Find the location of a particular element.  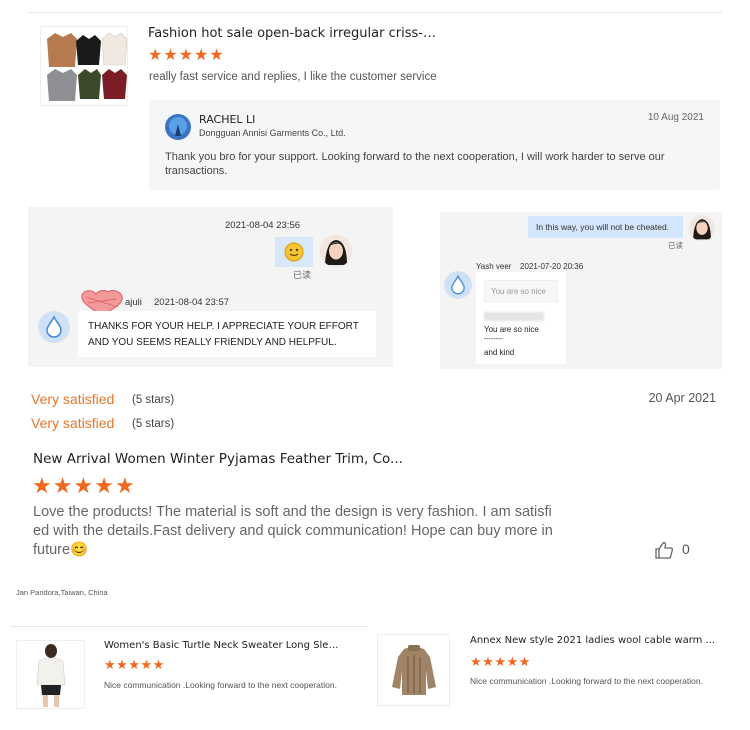

message-timestamp: 2021-07-20 20:36 is located at coordinates (552, 266).